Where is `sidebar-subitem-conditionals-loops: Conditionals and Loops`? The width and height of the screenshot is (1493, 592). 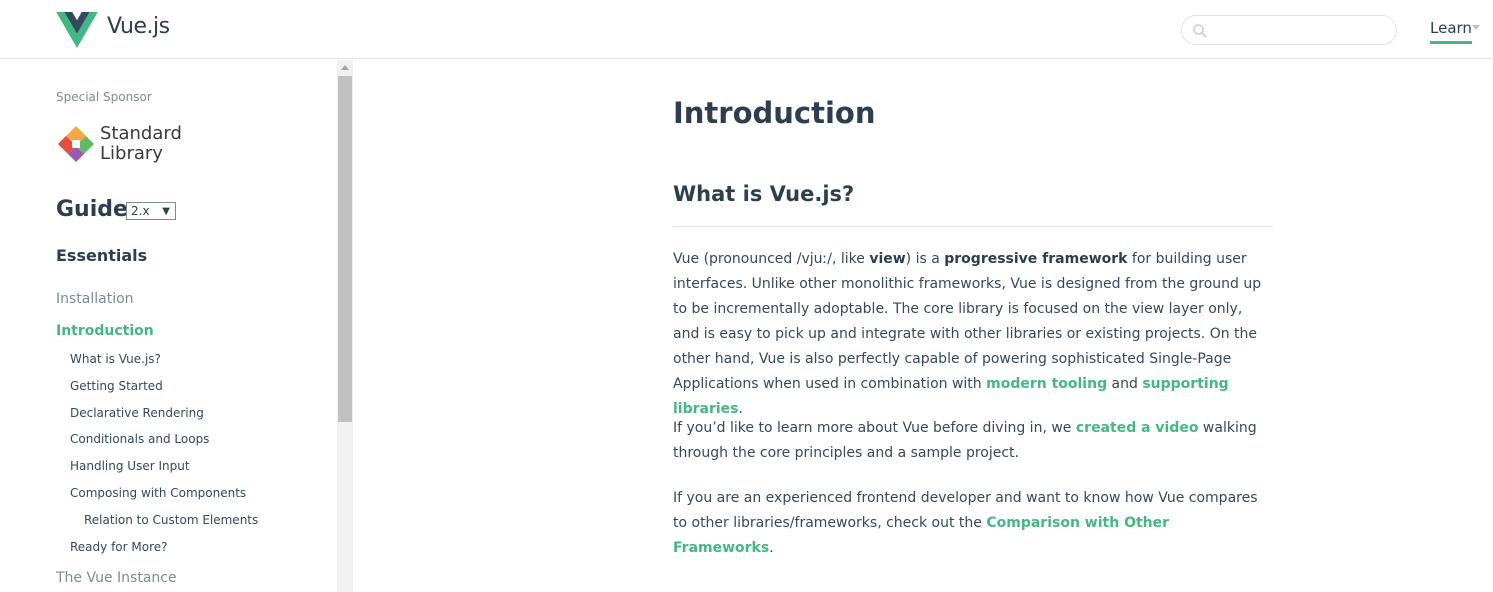
sidebar-subitem-conditionals-loops: Conditionals and Loops is located at coordinates (139, 439).